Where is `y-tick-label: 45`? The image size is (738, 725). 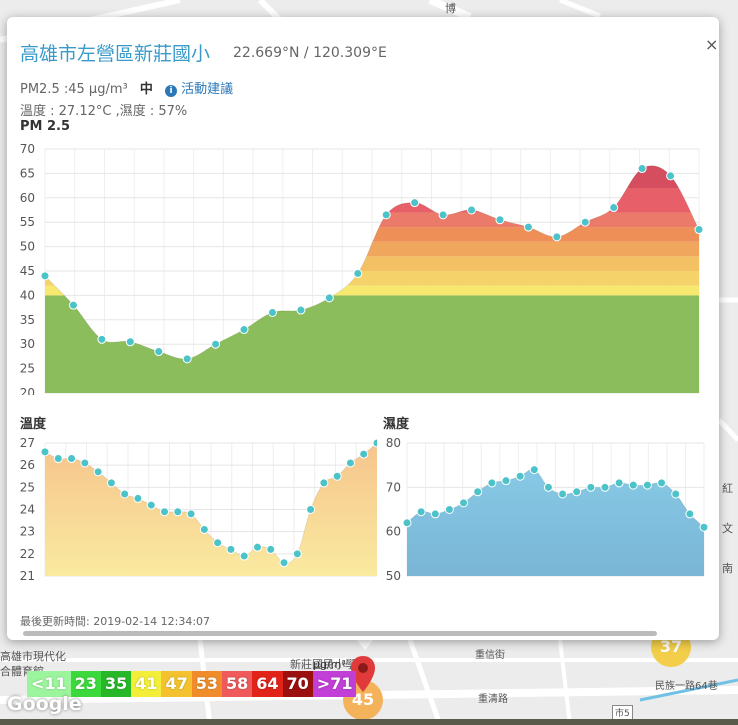 y-tick-label: 45 is located at coordinates (27, 271).